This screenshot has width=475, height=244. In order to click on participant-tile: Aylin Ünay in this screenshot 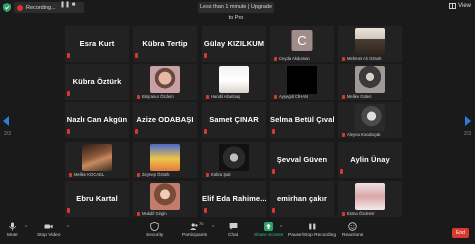, I will do `click(370, 160)`.